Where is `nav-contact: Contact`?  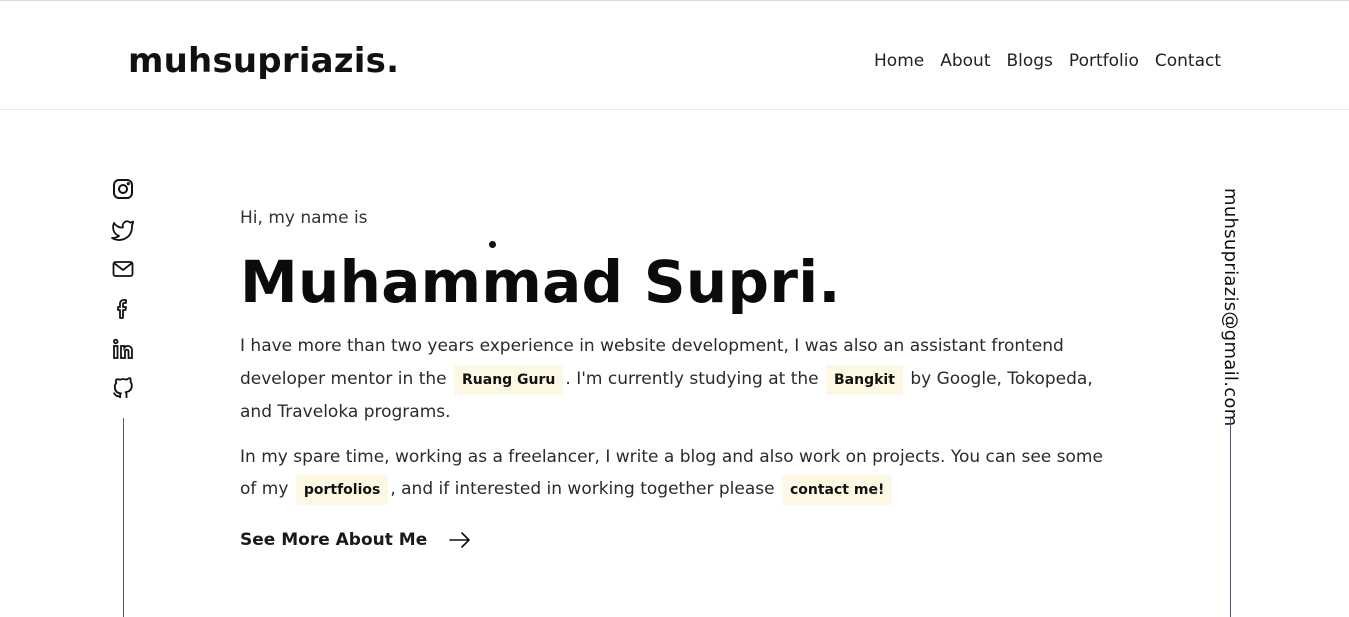
nav-contact: Contact is located at coordinates (1188, 61).